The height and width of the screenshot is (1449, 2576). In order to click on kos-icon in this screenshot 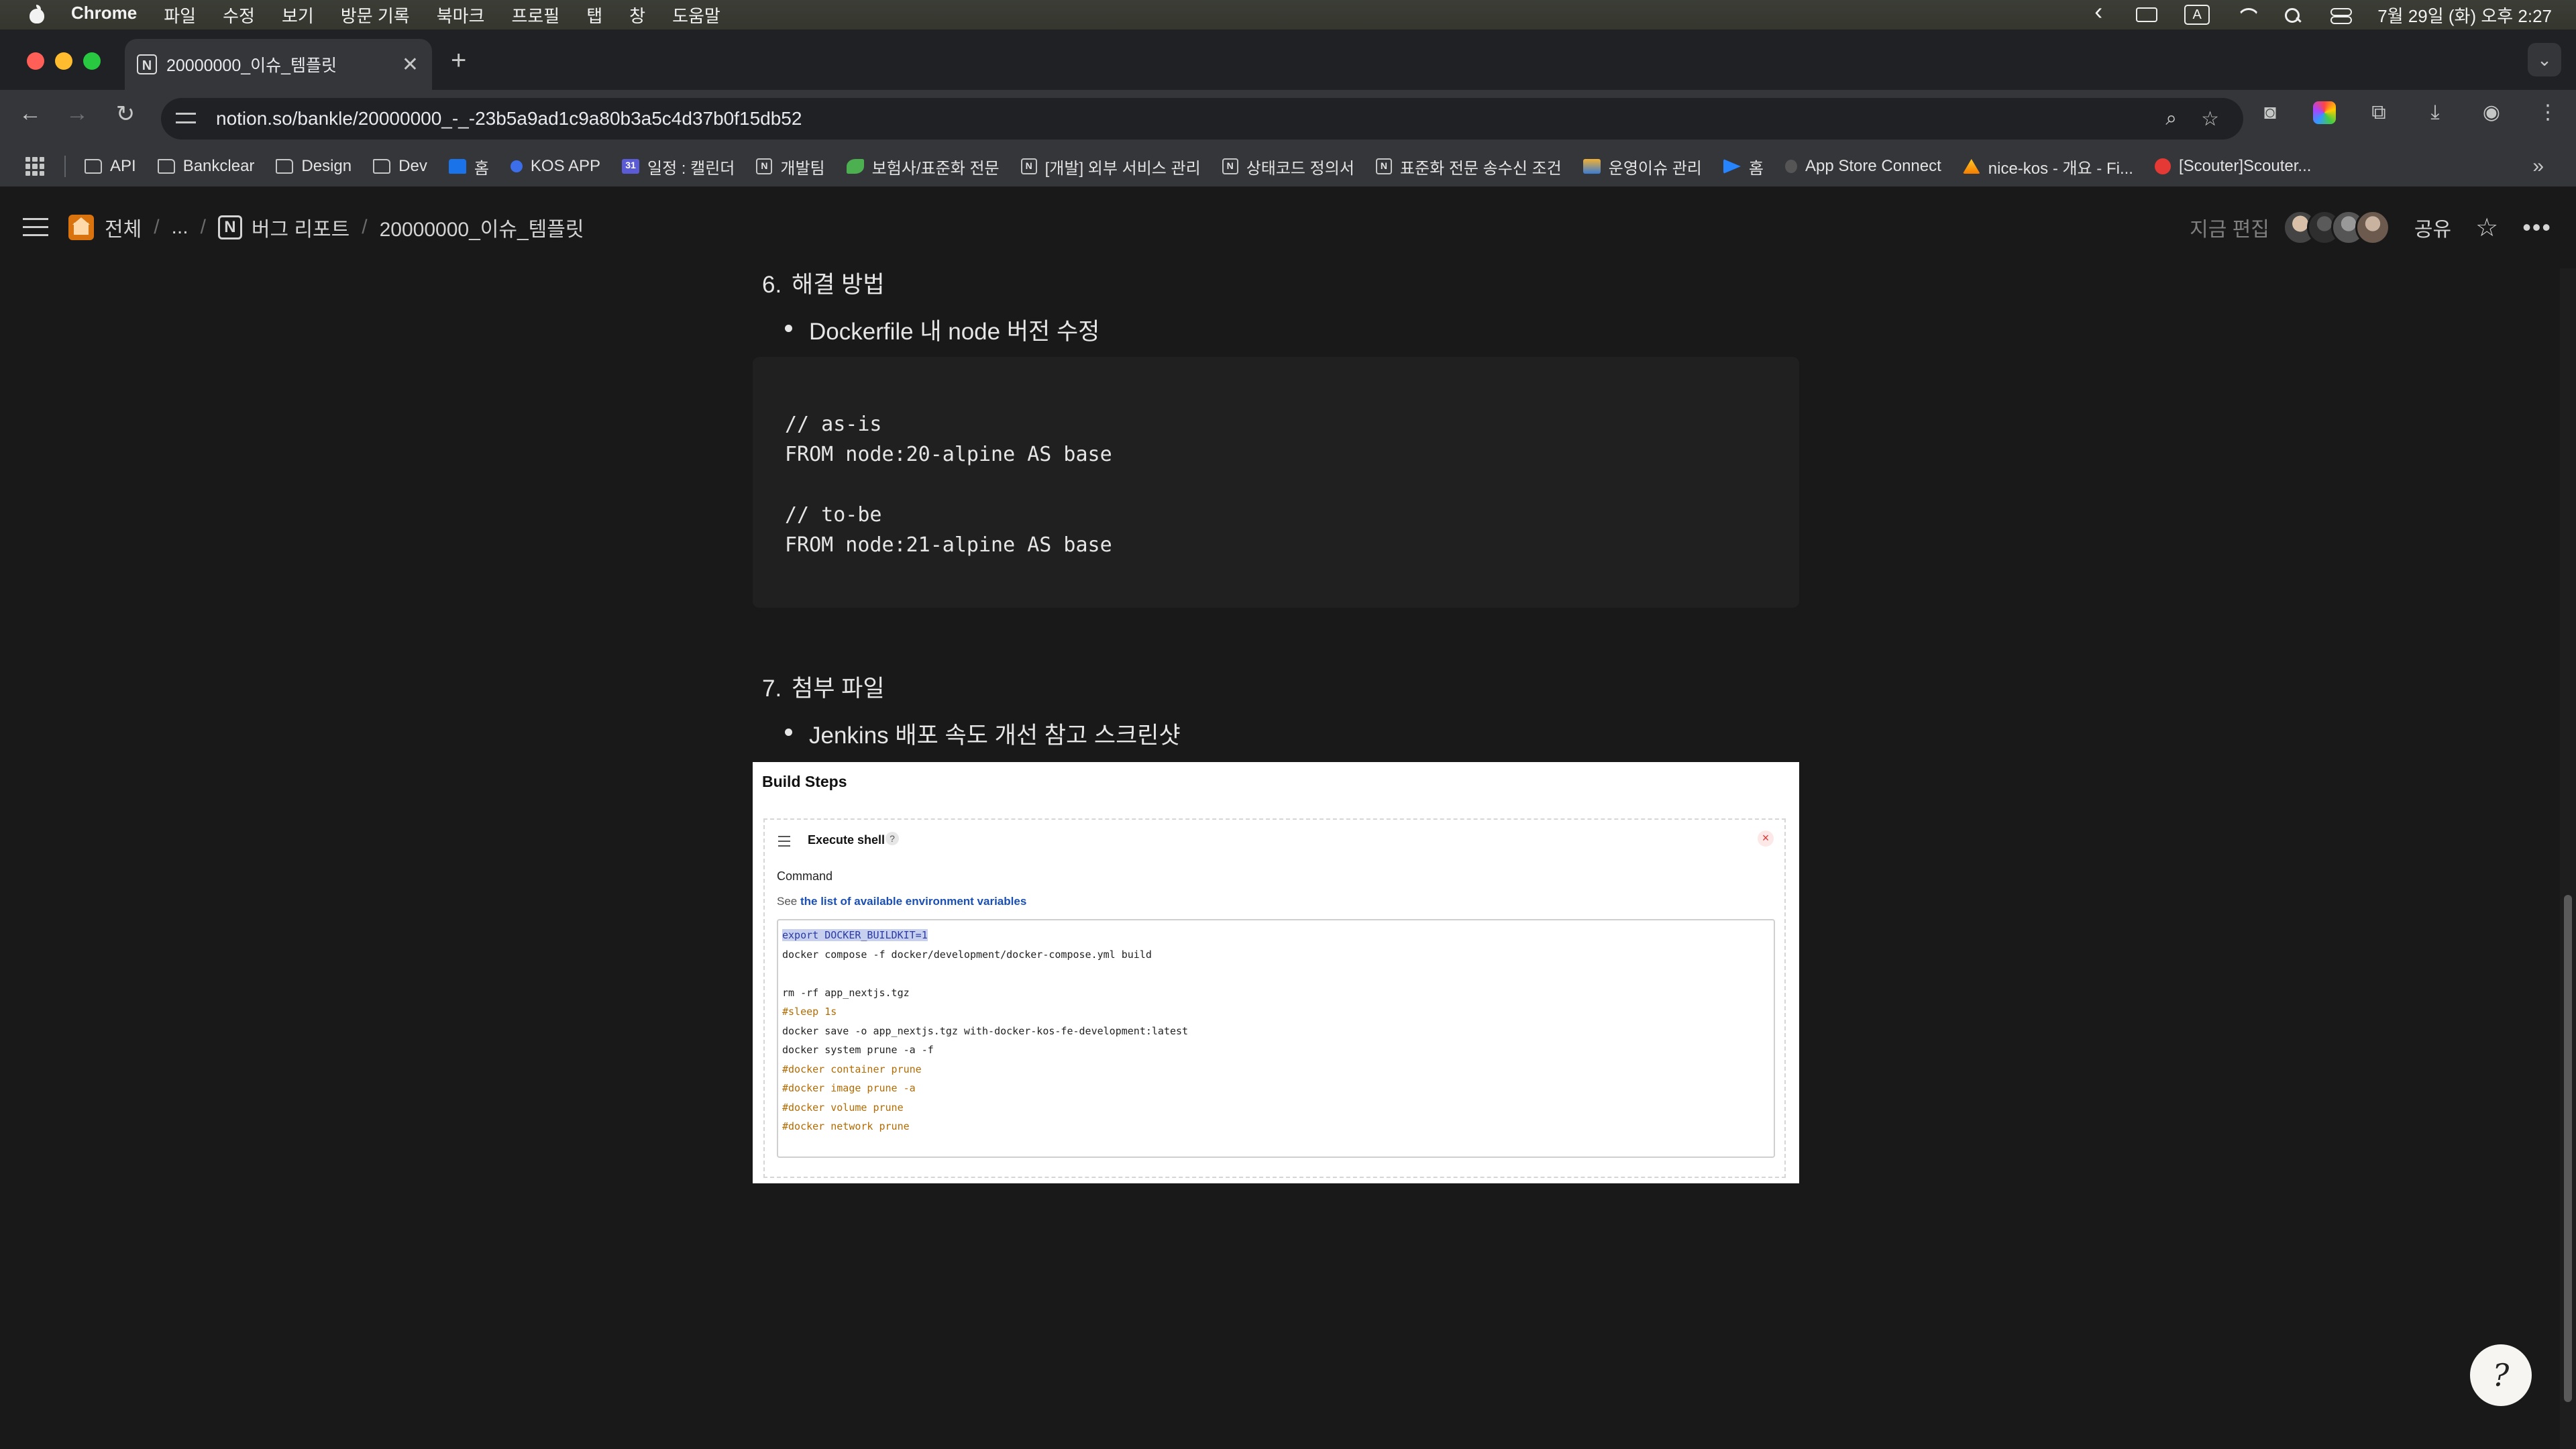, I will do `click(516, 166)`.